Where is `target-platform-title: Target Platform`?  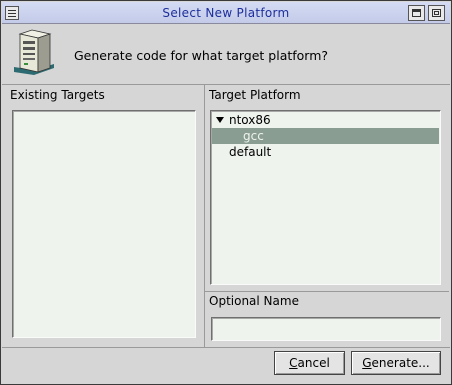
target-platform-title: Target Platform is located at coordinates (255, 95).